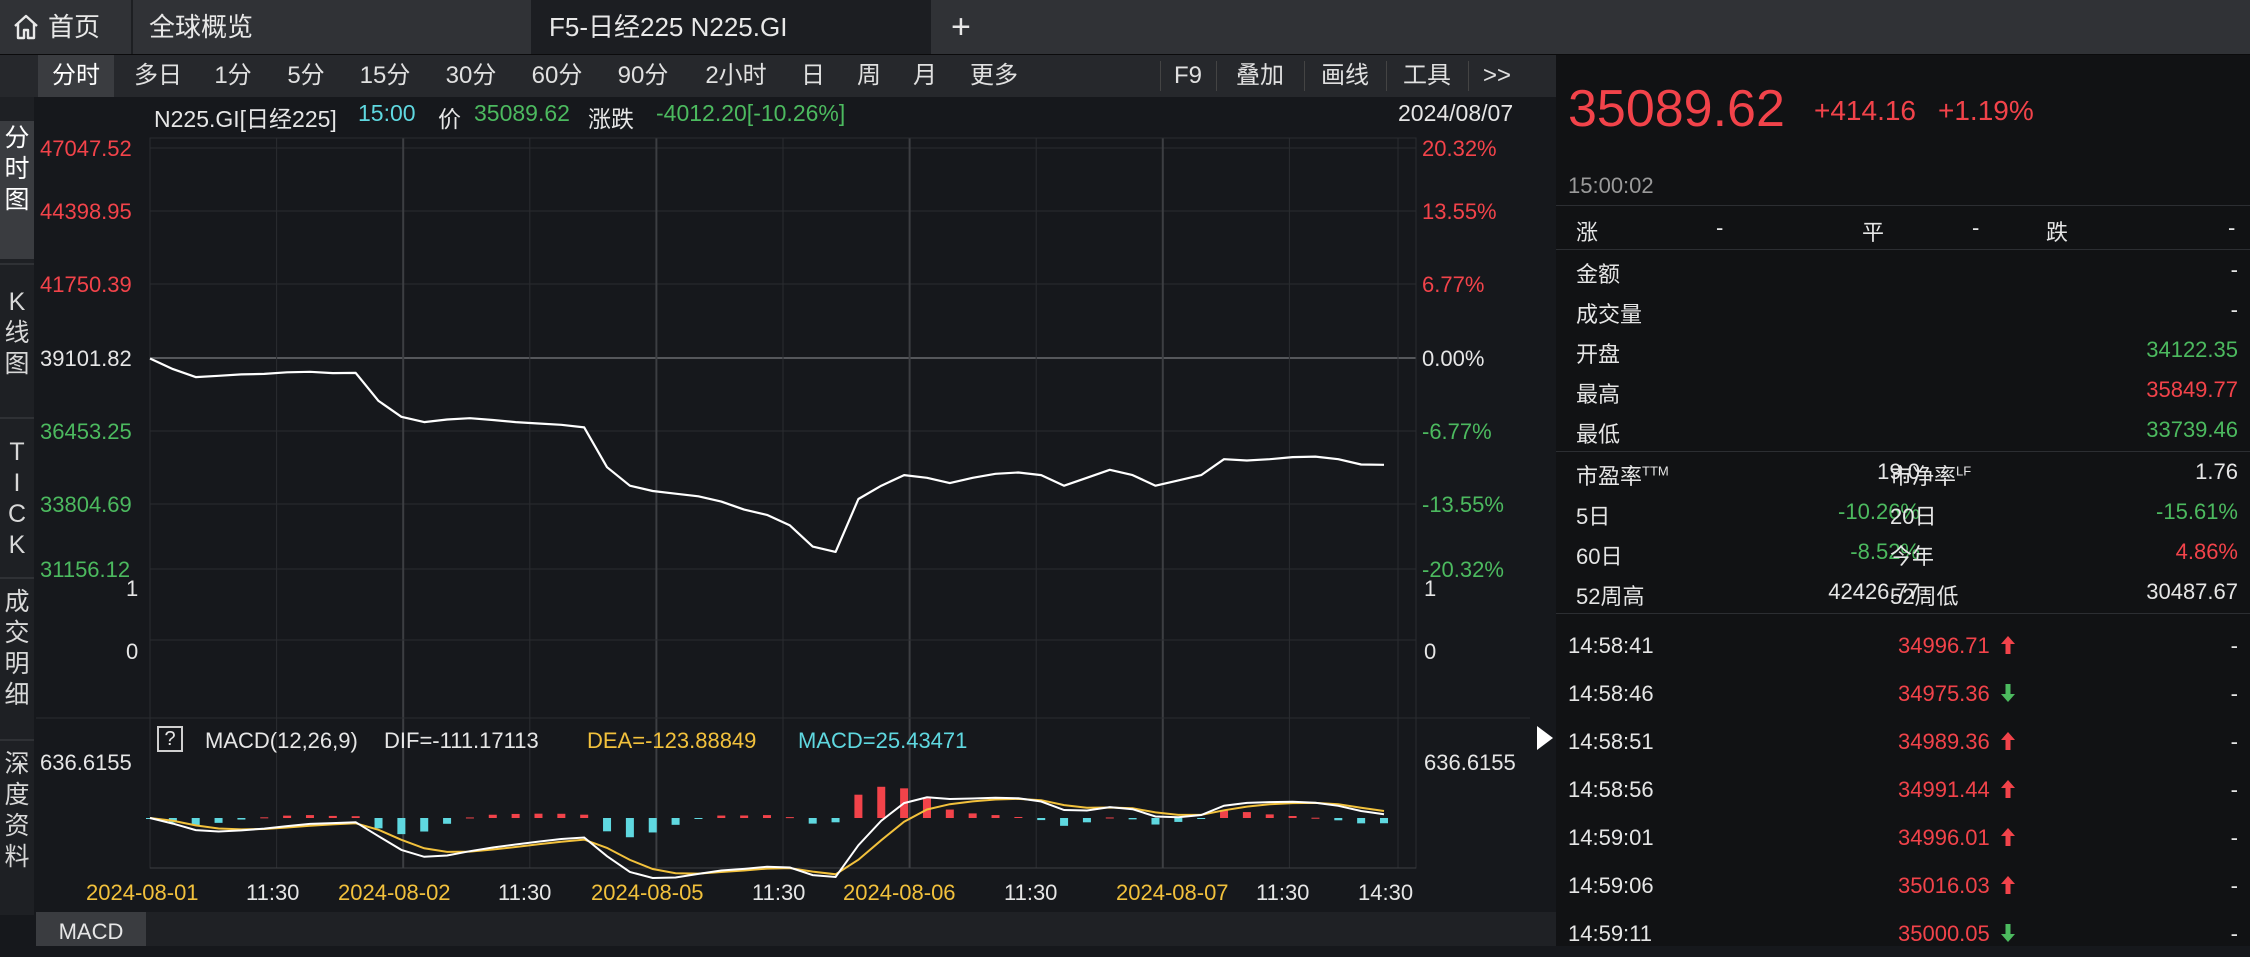 The width and height of the screenshot is (2250, 957). I want to click on macd-help-button: ?, so click(170, 739).